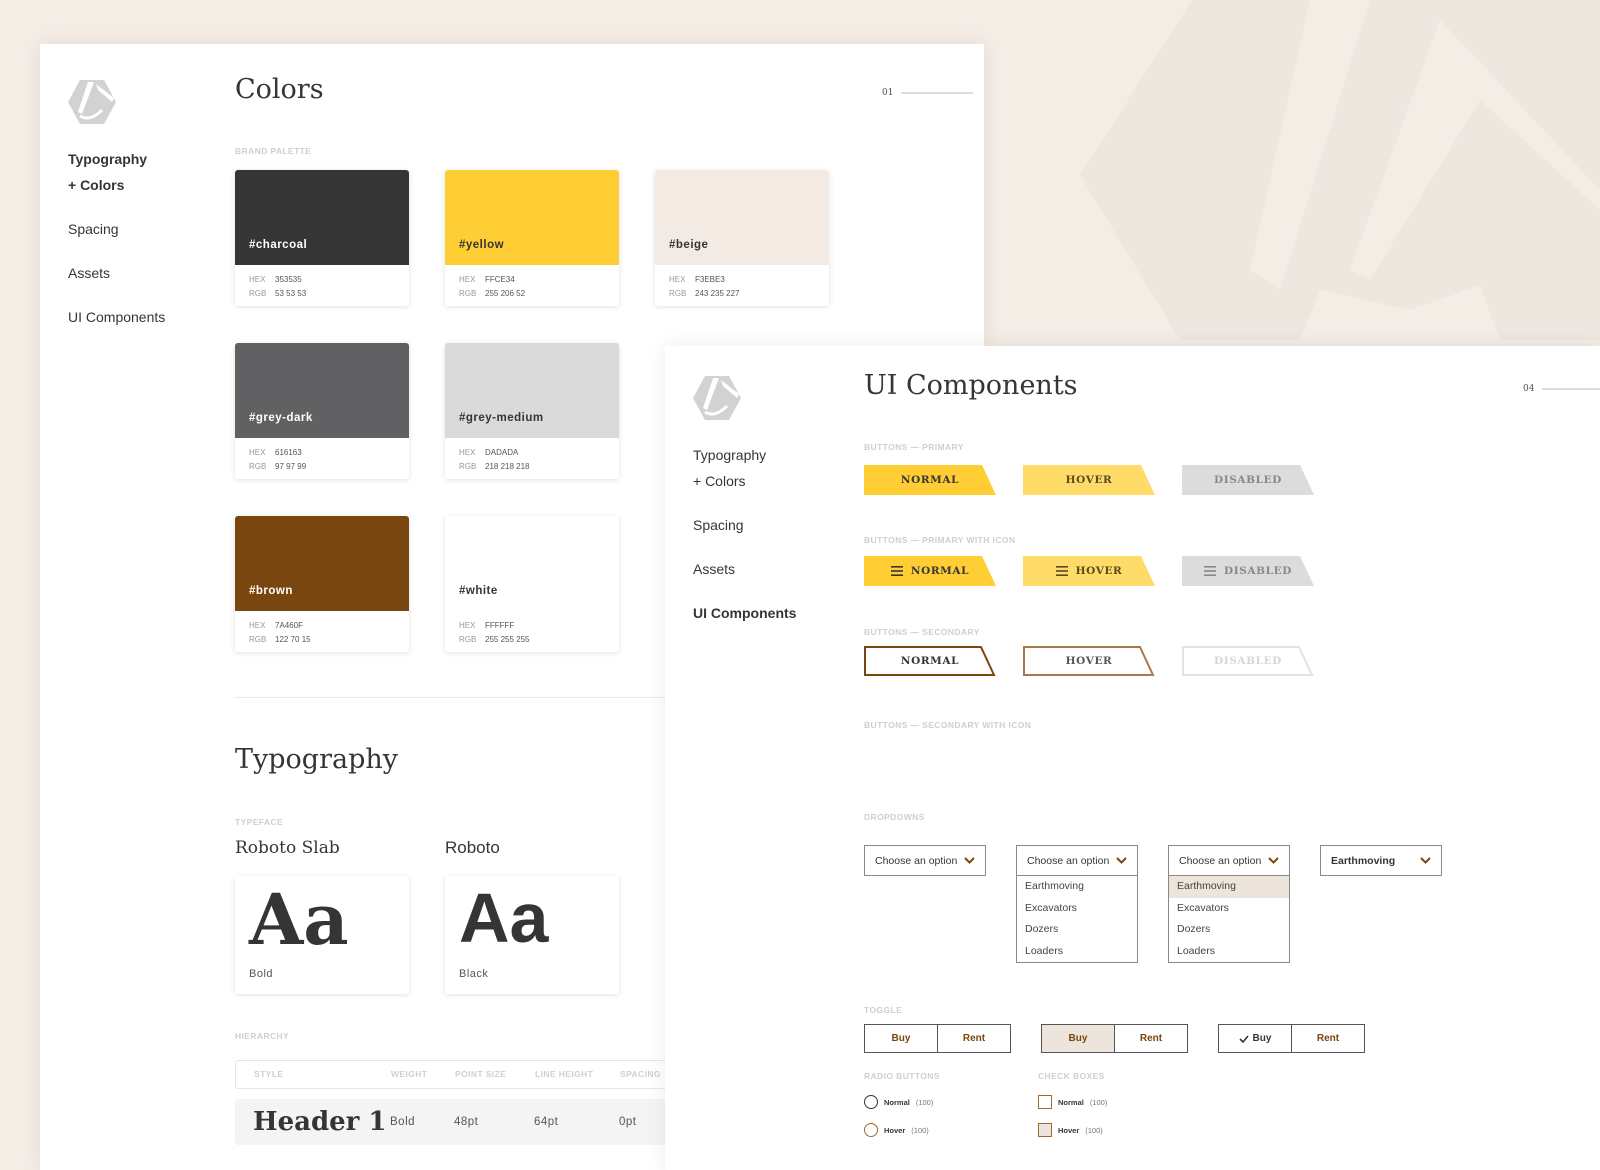 The image size is (1600, 1170). I want to click on checkbox-count: (100), so click(1094, 1130).